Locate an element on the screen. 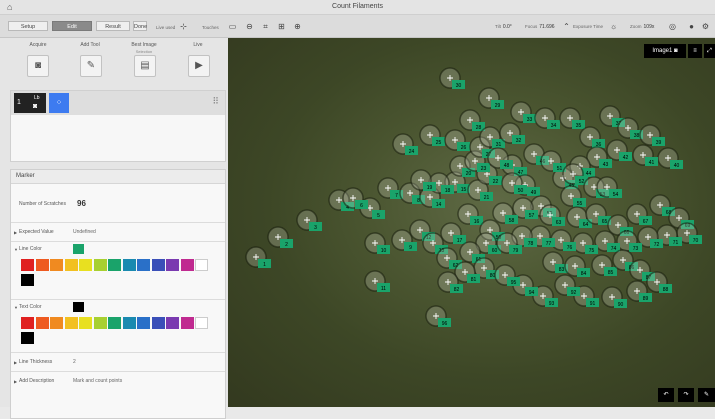 Image resolution: width=715 pixels, height=419 pixels. count-marker: 2 is located at coordinates (280, 237).